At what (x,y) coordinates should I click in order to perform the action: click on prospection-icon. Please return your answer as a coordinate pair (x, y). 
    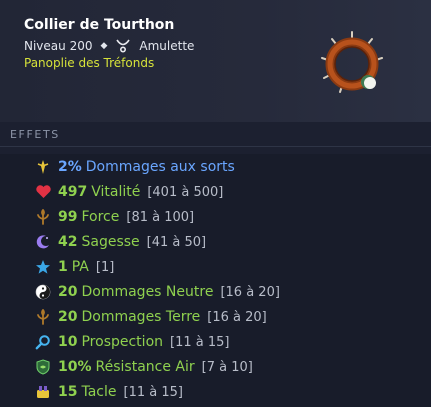
    Looking at the image, I should click on (43, 342).